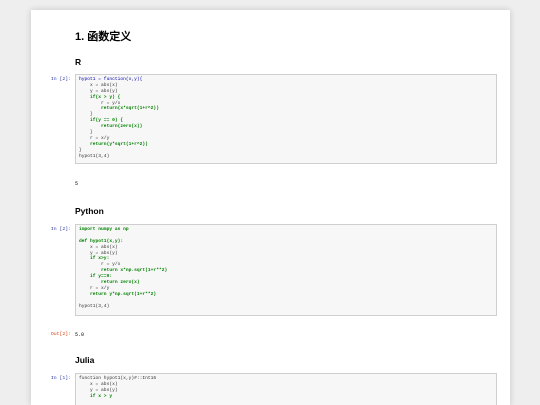  I want to click on r-in-prompt: In [2]:, so click(60, 79).